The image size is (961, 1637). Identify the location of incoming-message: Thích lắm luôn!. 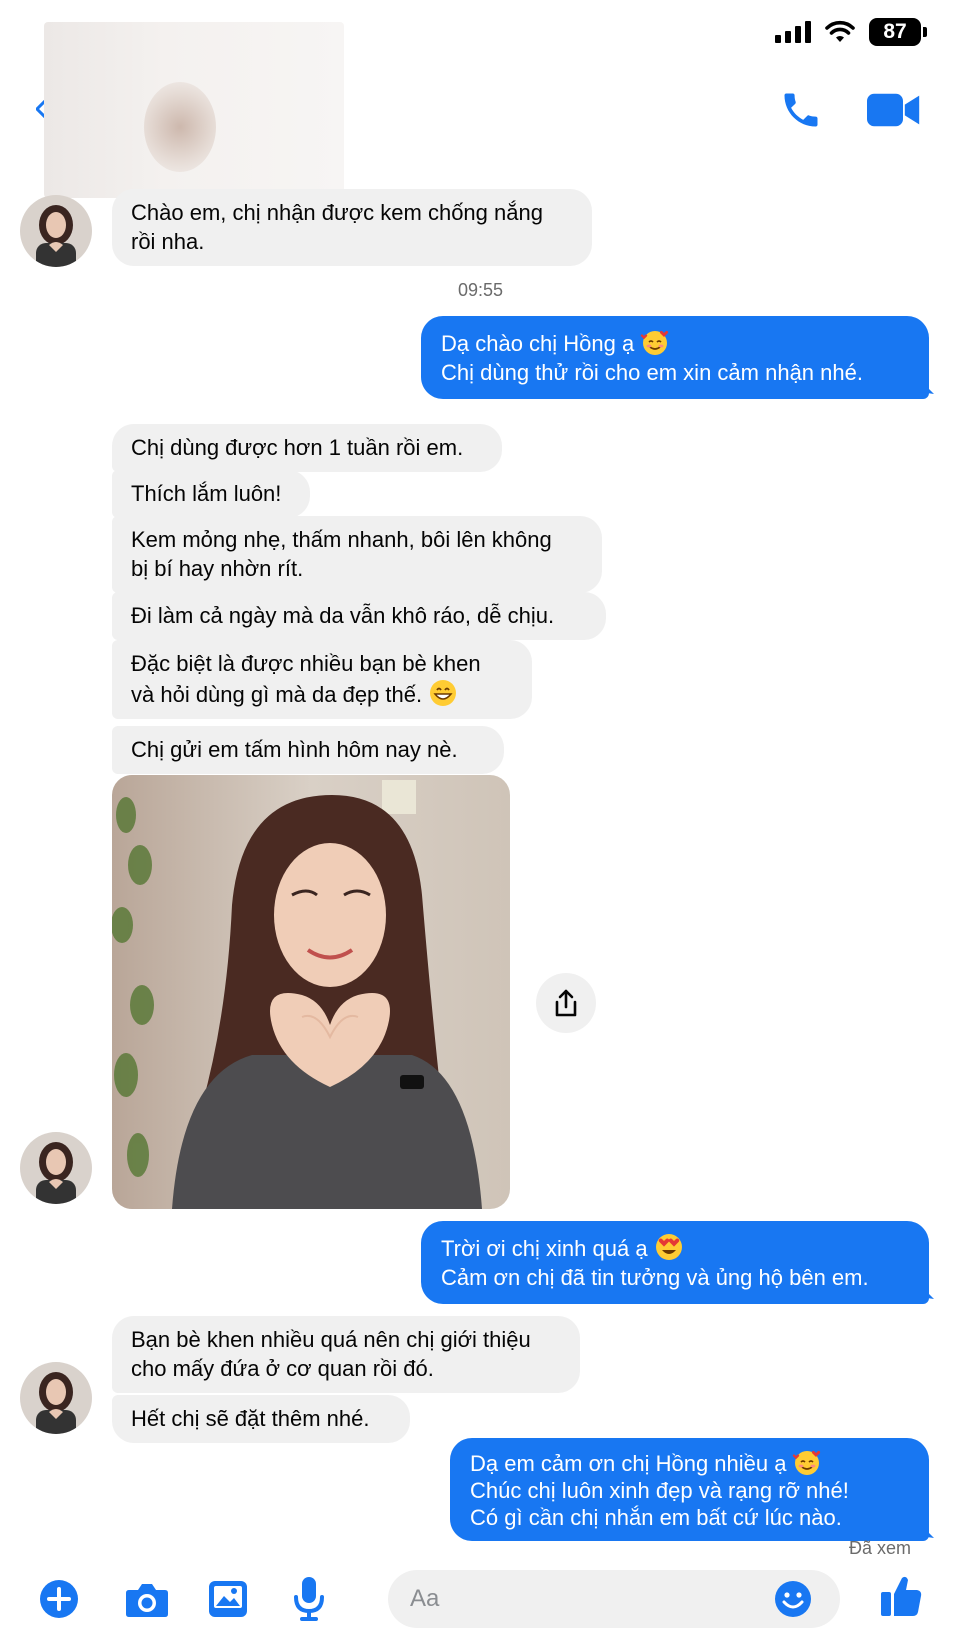
(211, 494).